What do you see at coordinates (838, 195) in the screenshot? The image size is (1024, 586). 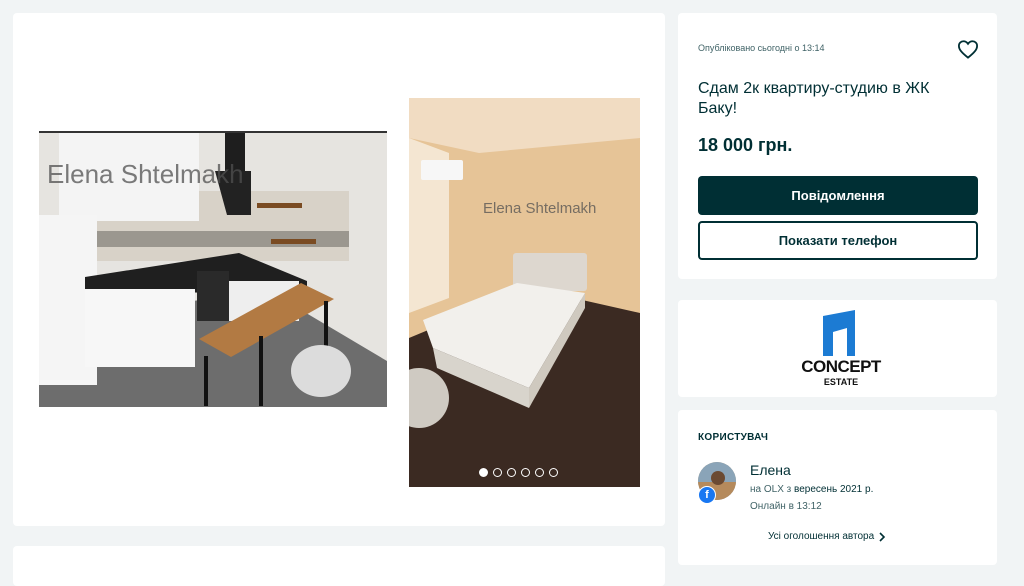 I see `message-button: Повідомлення` at bounding box center [838, 195].